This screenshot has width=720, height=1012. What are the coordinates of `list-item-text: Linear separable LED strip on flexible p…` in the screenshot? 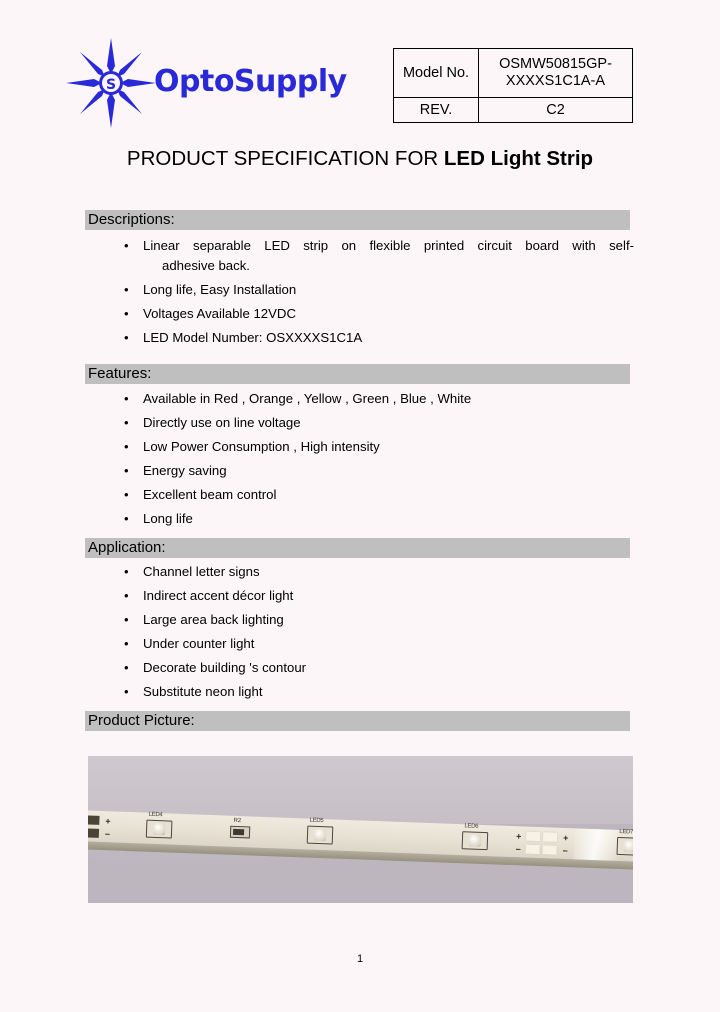 It's located at (388, 255).